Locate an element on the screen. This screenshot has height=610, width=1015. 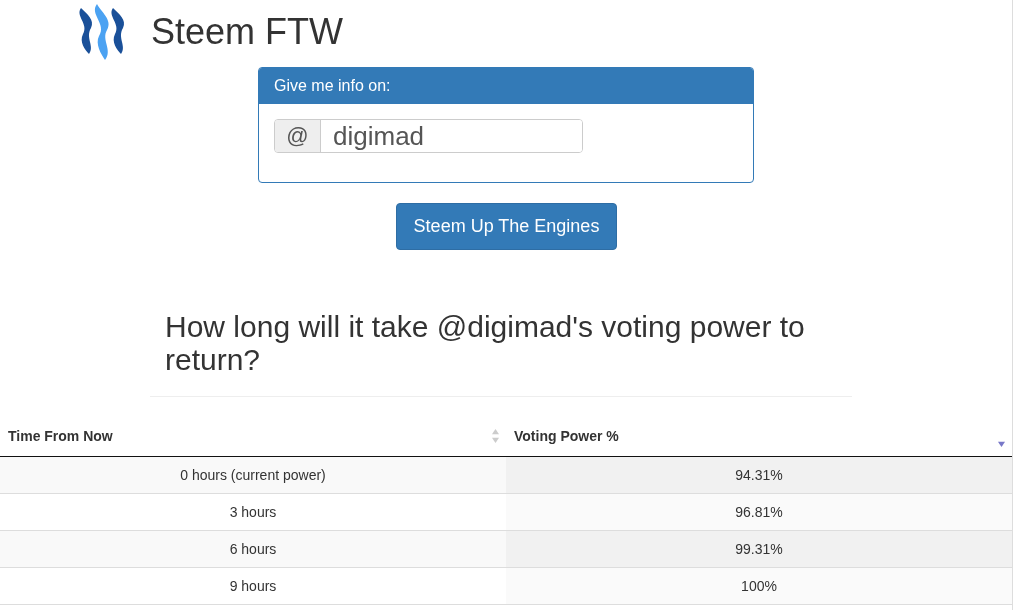
table-cell: 0 hours (current power) is located at coordinates (253, 475).